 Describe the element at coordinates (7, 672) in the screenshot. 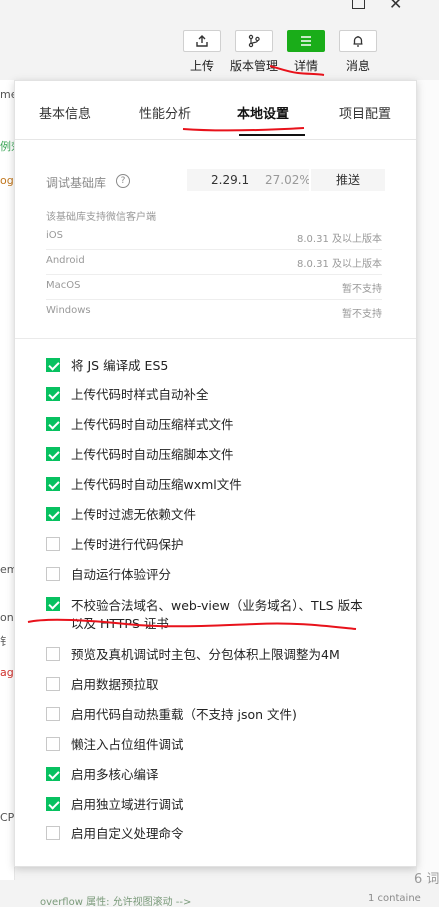

I see `edge-fragment: ag` at that location.